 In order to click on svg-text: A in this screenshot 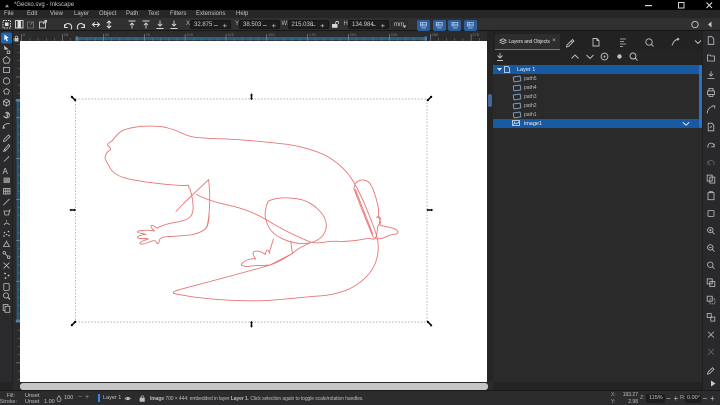, I will do `click(6, 171)`.